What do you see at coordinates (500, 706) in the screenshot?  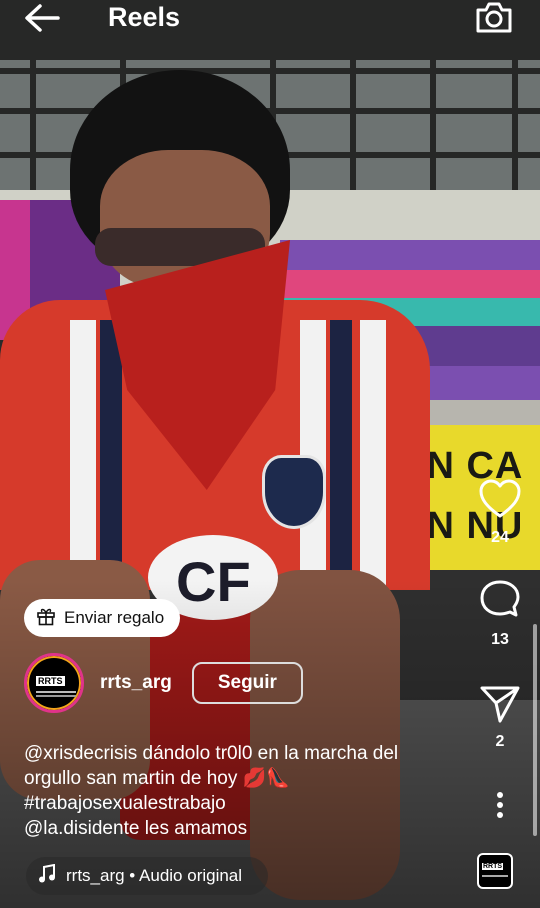 I see `send-icon` at bounding box center [500, 706].